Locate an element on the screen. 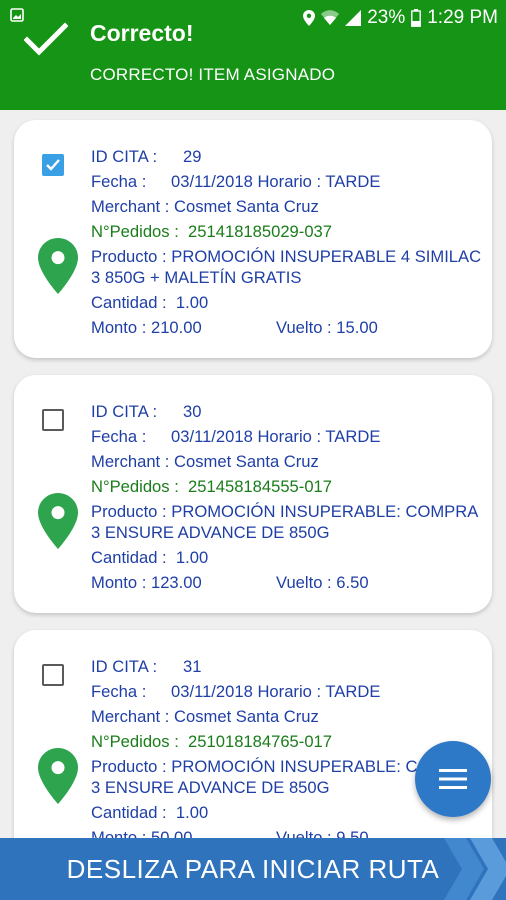 Image resolution: width=506 pixels, height=900 pixels. slide-to-start-route: DESLIZA PARA INICIAR RUTA is located at coordinates (253, 869).